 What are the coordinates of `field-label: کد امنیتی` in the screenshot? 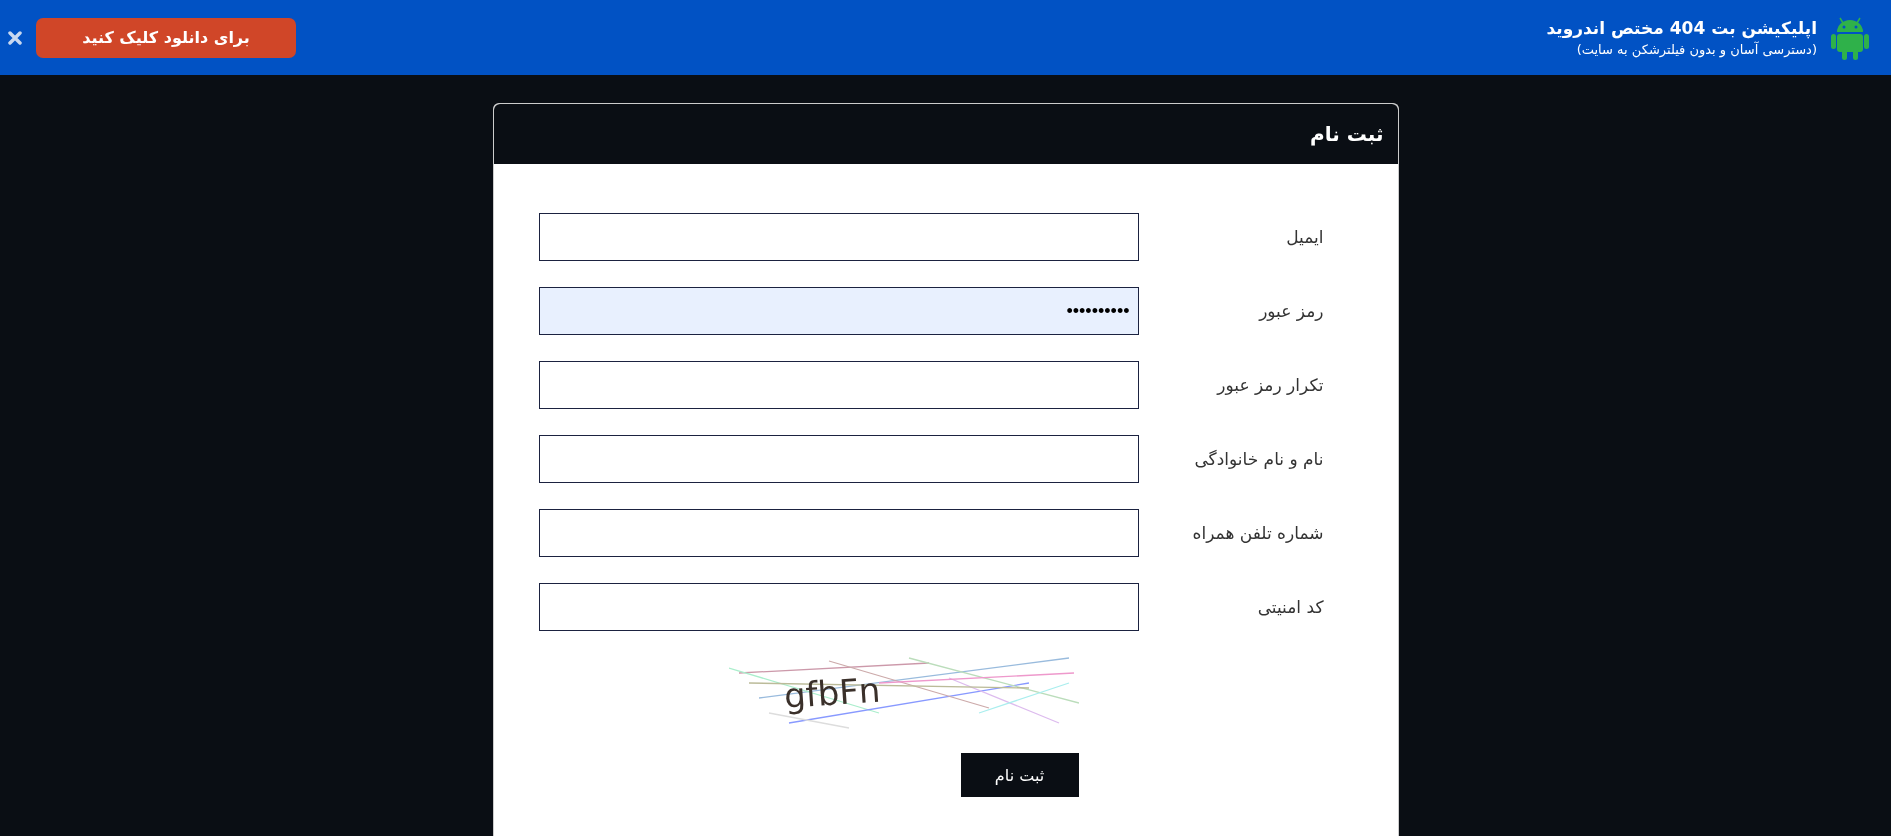 It's located at (1290, 607).